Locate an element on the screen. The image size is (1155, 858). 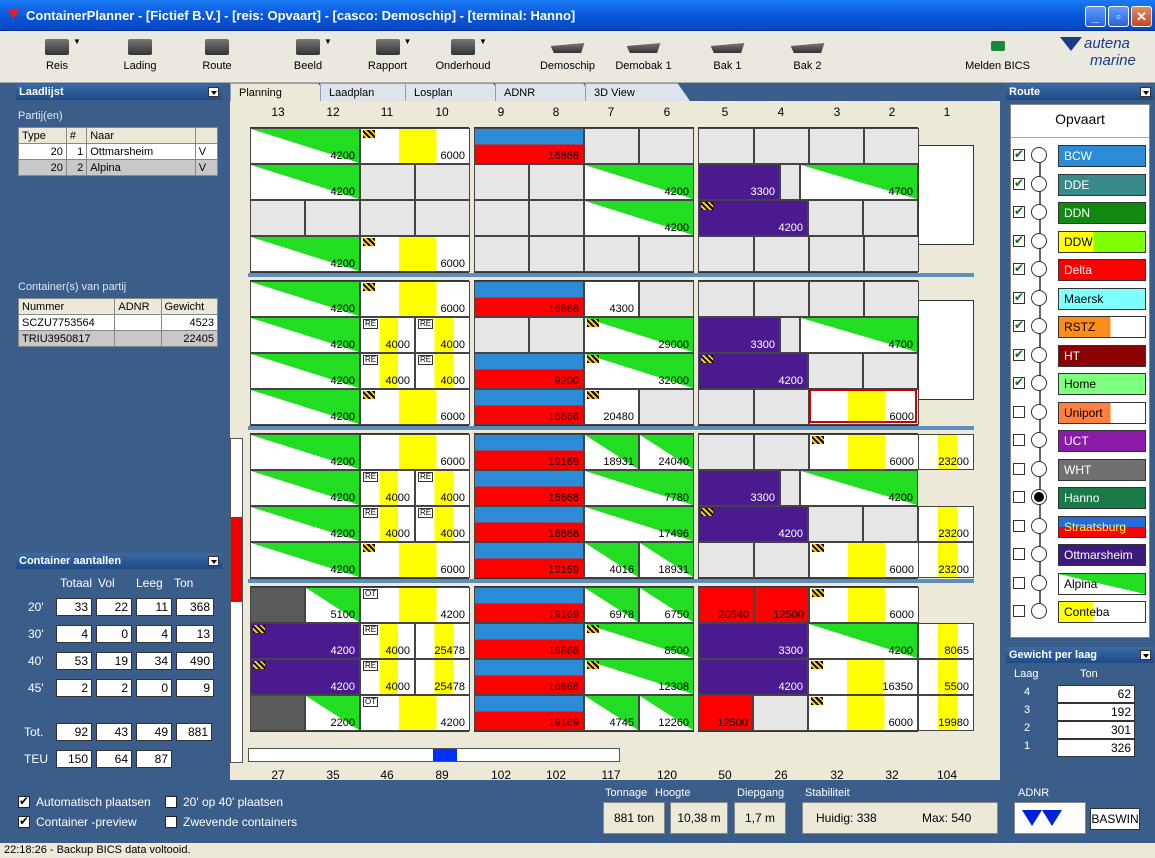
container-slot: 8065 is located at coordinates (946, 641).